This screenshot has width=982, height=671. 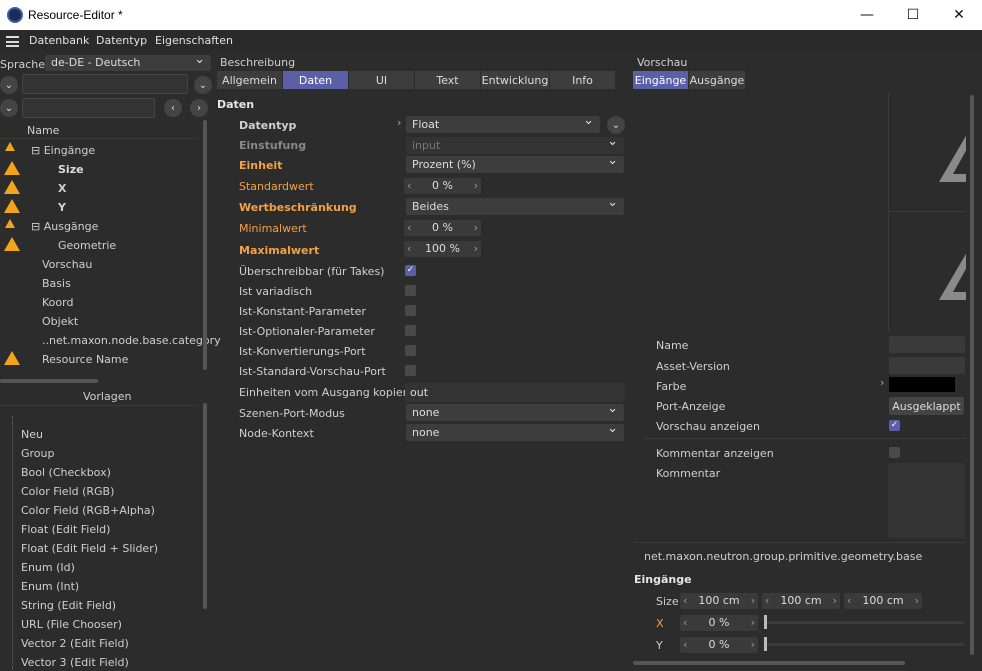 What do you see at coordinates (50, 586) in the screenshot?
I see `template-item: Enum (Int)` at bounding box center [50, 586].